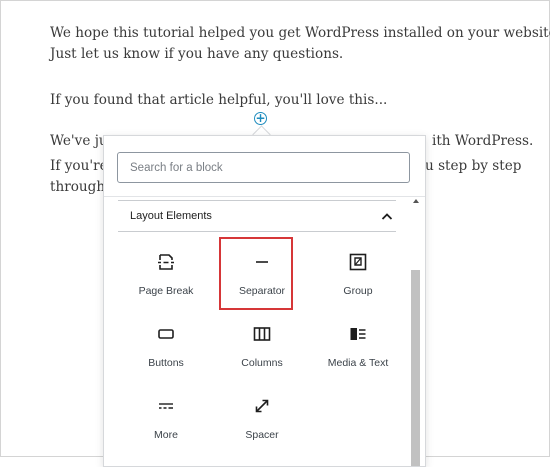  Describe the element at coordinates (171, 216) in the screenshot. I see `section-title: Layout Elements` at that location.